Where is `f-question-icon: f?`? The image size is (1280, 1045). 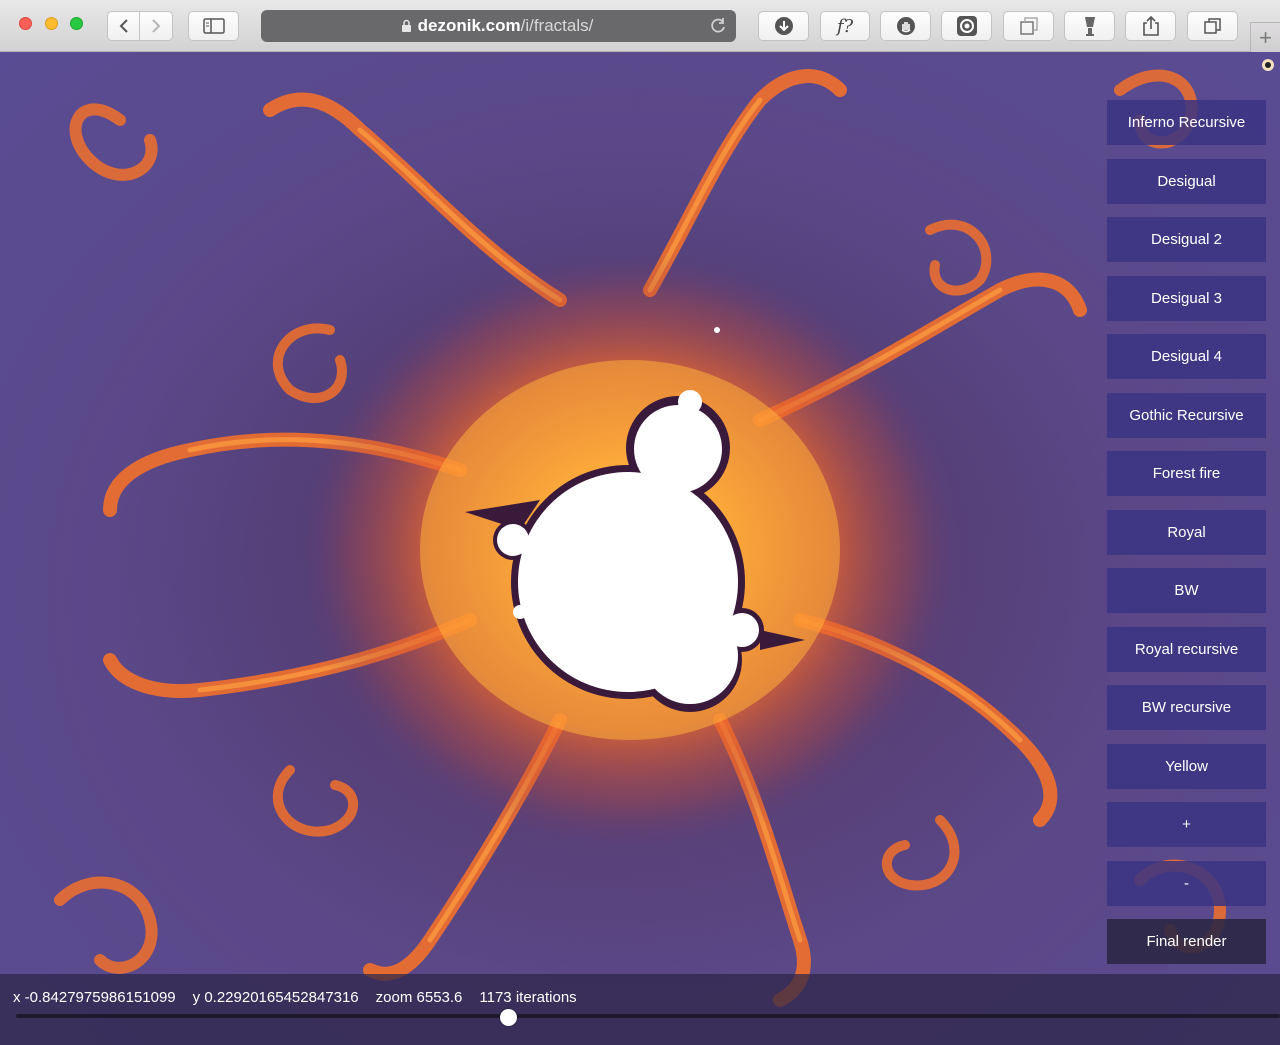
f-question-icon: f? is located at coordinates (845, 26).